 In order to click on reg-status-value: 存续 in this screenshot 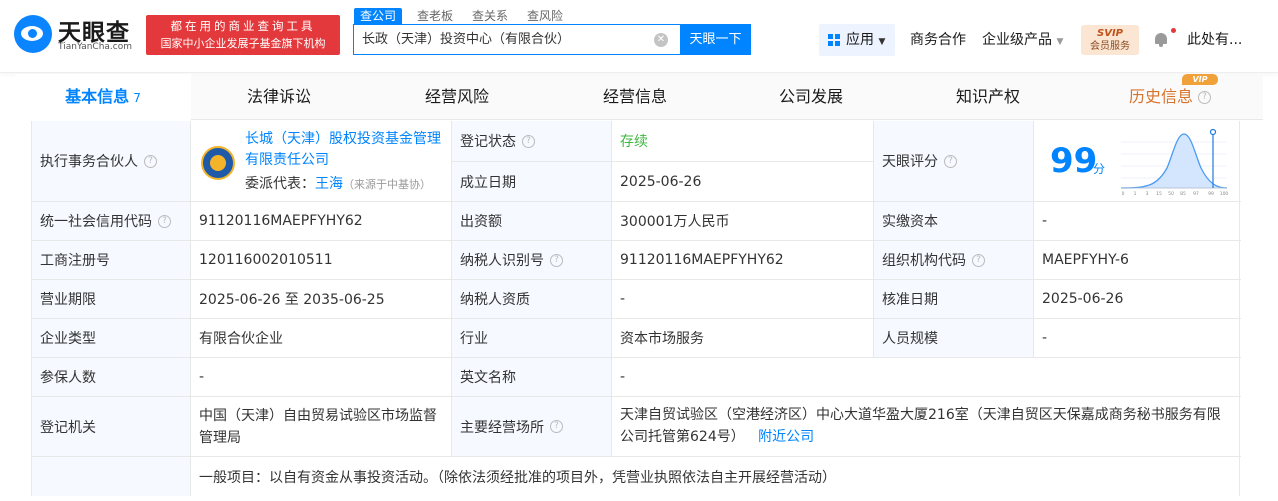, I will do `click(743, 141)`.